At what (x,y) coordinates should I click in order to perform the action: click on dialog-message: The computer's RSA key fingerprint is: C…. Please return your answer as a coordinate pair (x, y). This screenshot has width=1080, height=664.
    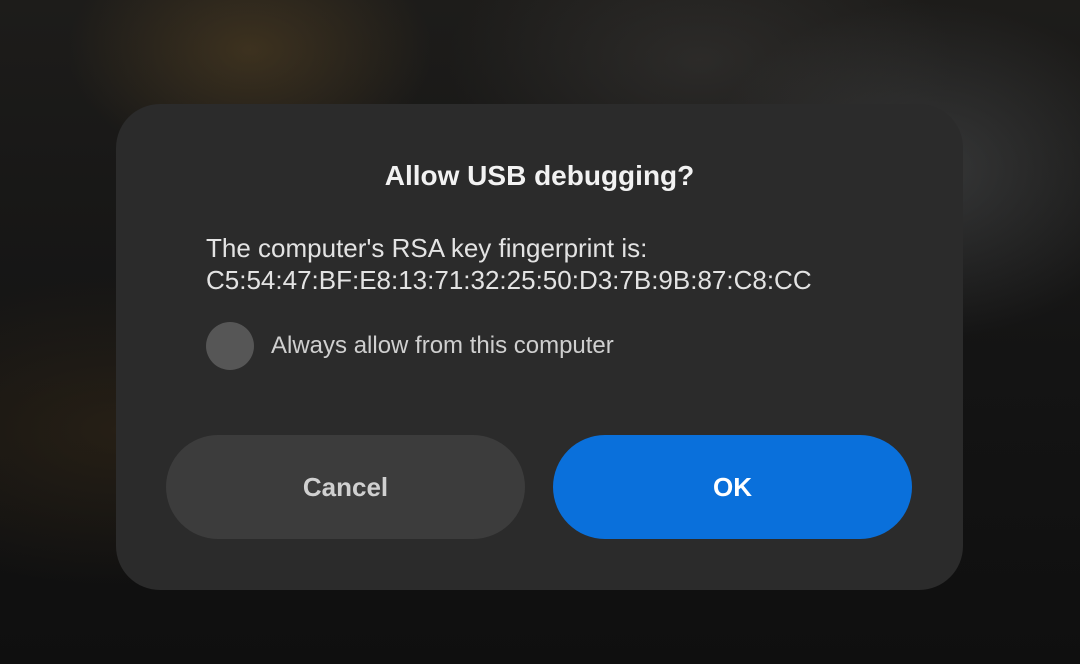
    Looking at the image, I should click on (509, 264).